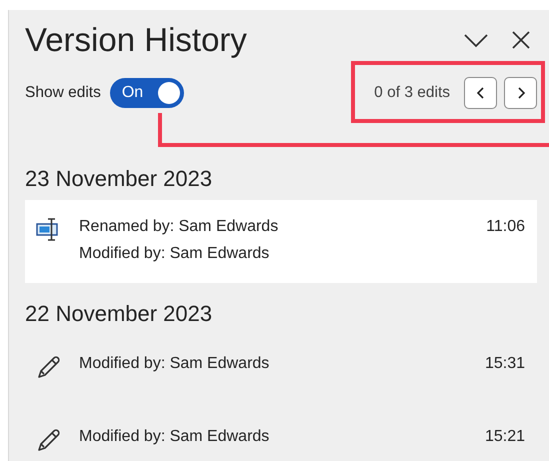 The image size is (549, 461). Describe the element at coordinates (147, 93) in the screenshot. I see `show-edits-toggle: On` at that location.